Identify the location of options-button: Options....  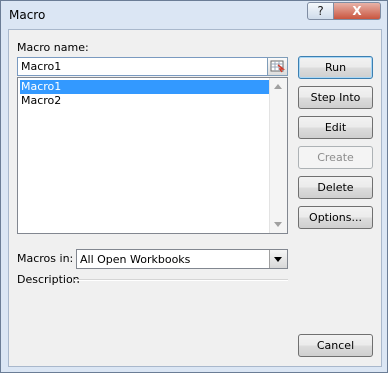
(335, 217).